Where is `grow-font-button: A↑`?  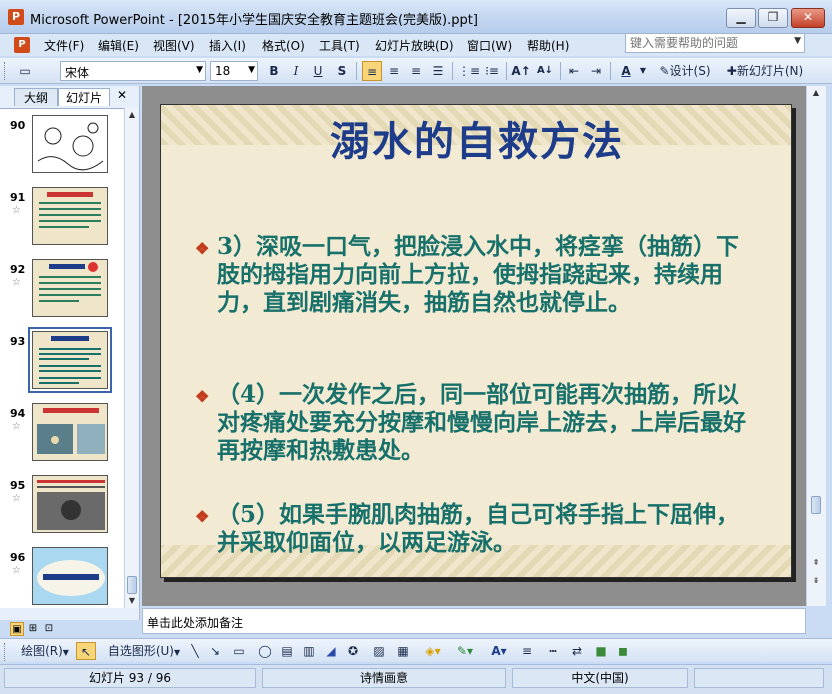 grow-font-button: A↑ is located at coordinates (521, 71).